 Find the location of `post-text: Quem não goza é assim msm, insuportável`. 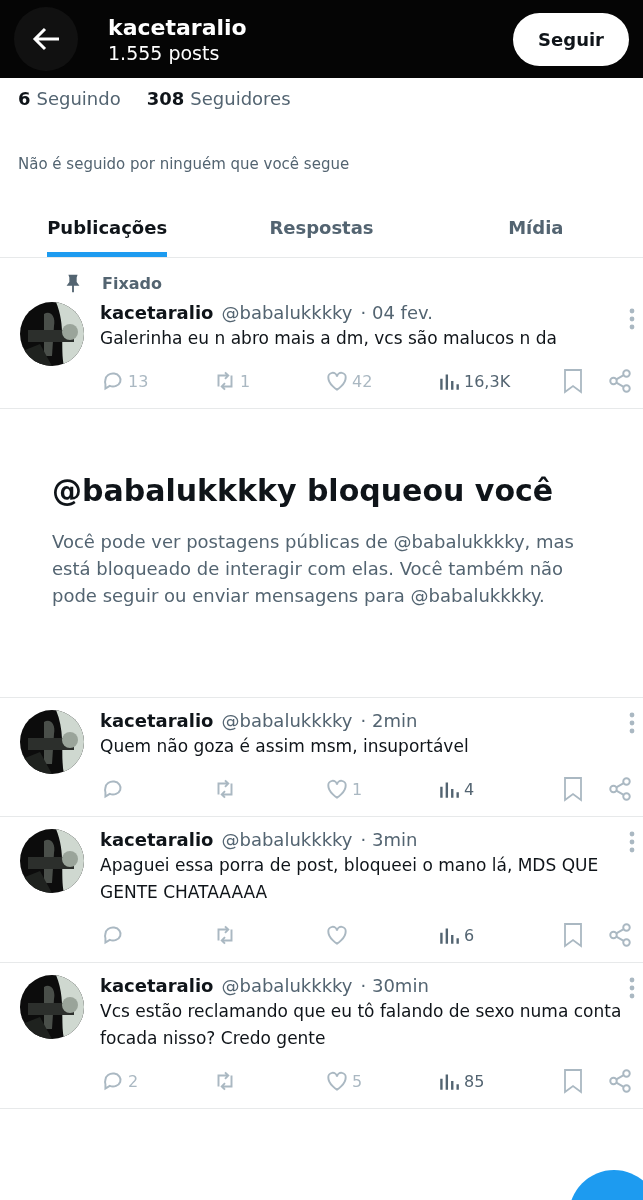

post-text: Quem não goza é assim msm, insuportável is located at coordinates (285, 746).